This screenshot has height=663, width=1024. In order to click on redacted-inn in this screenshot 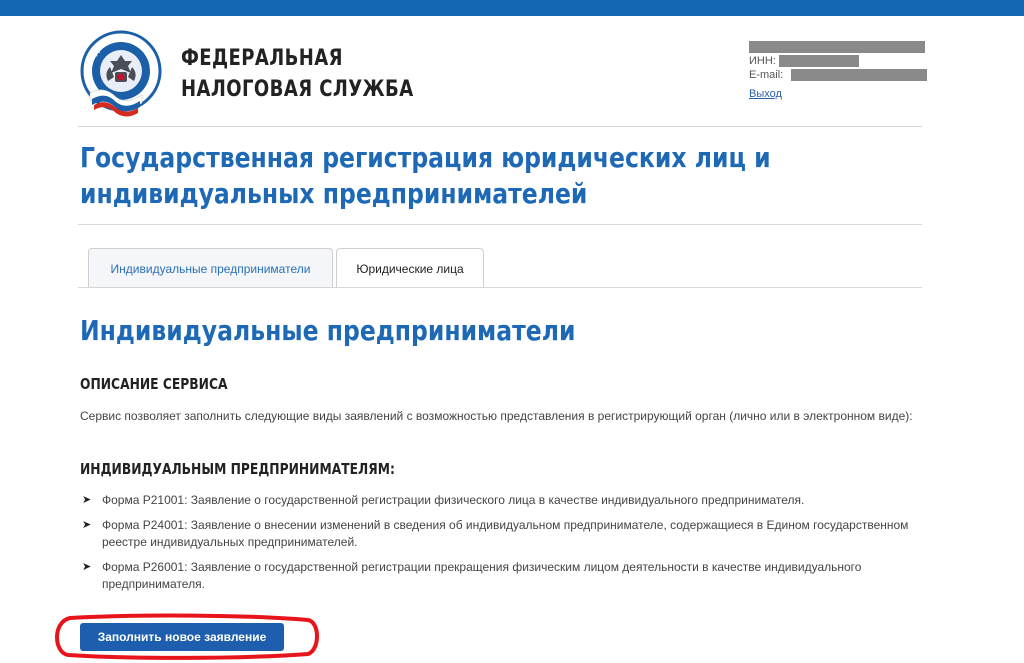, I will do `click(819, 61)`.